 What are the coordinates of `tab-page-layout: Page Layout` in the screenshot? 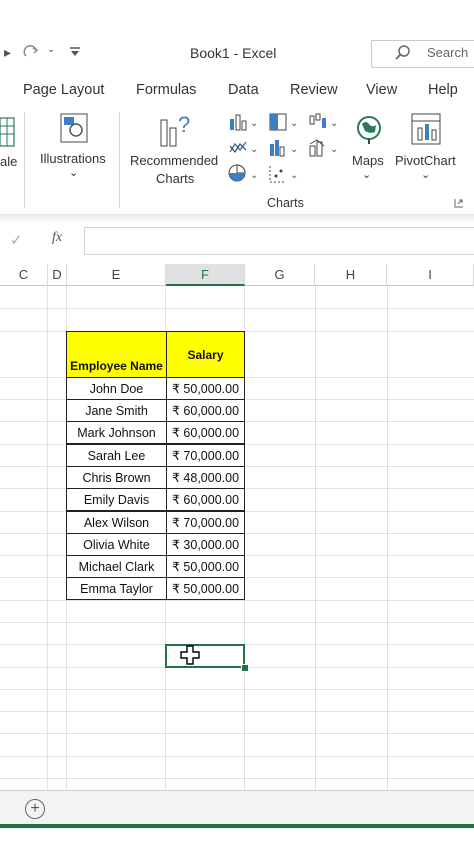 It's located at (63, 90).